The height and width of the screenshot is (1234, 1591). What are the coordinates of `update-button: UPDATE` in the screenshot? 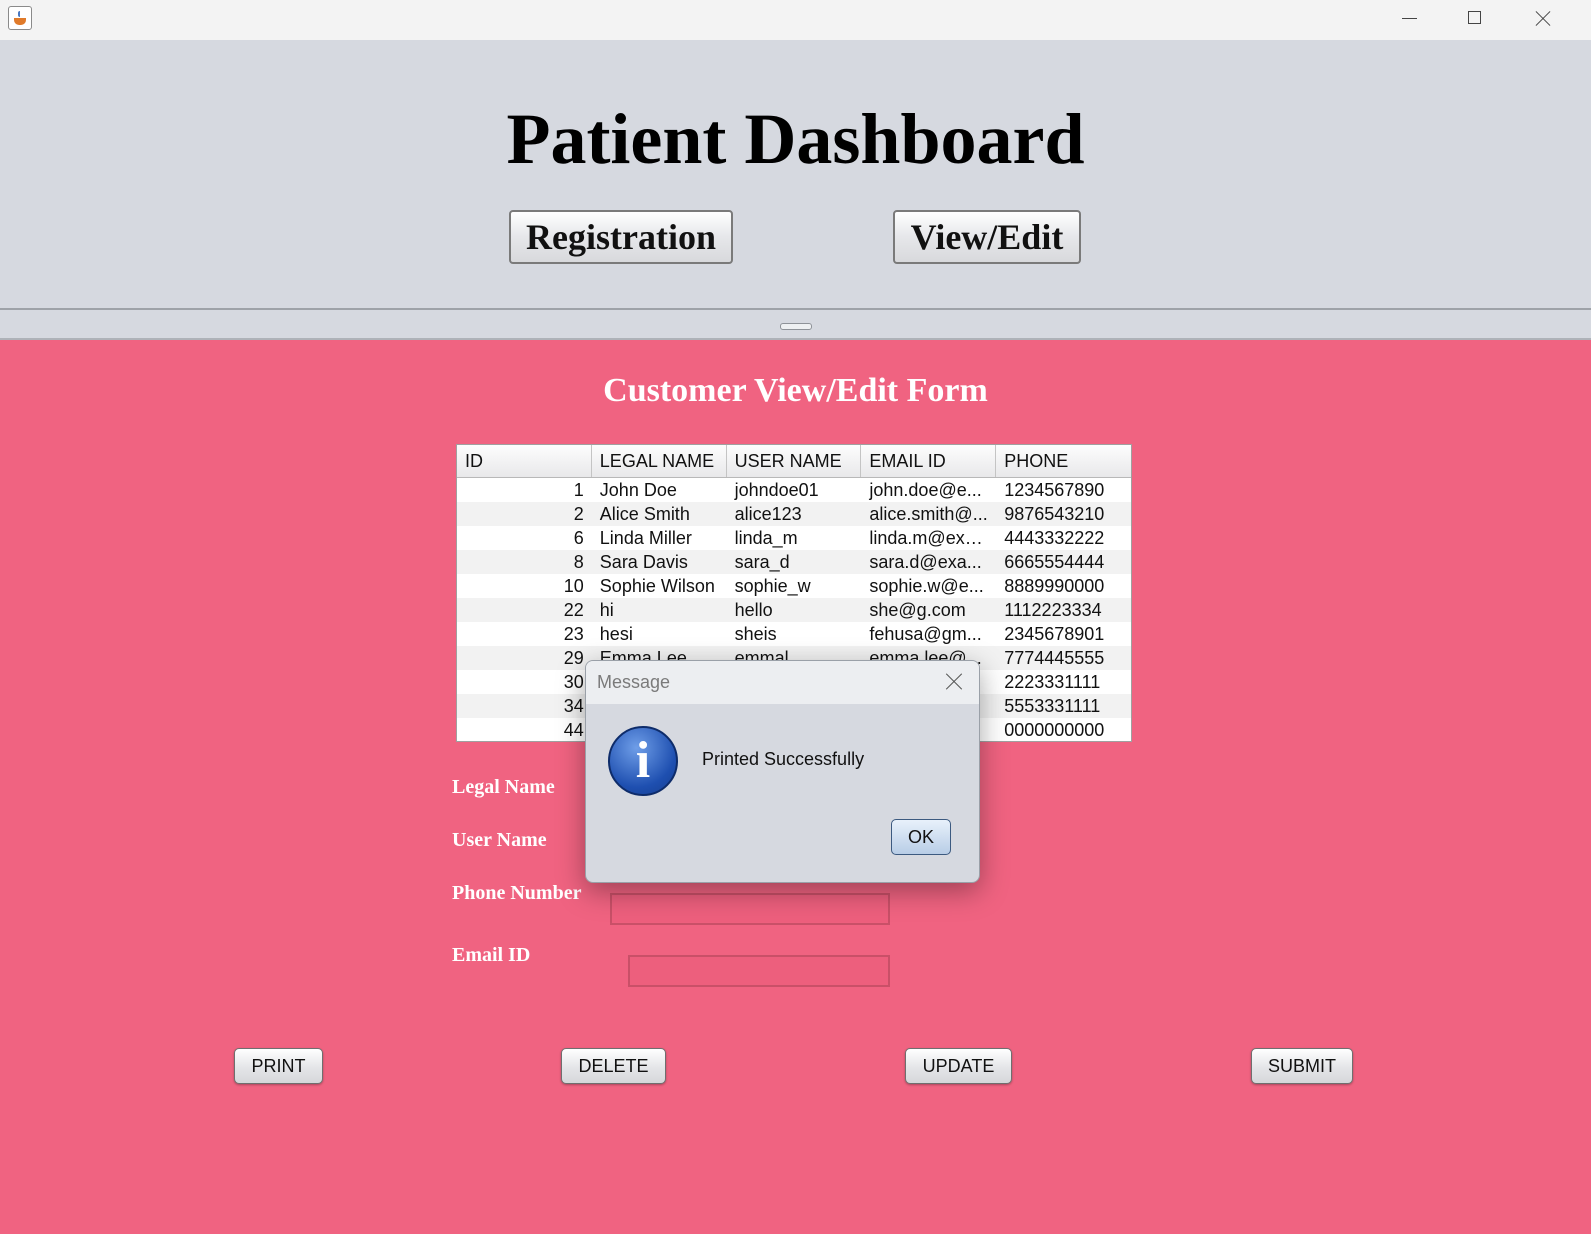 It's located at (958, 1066).